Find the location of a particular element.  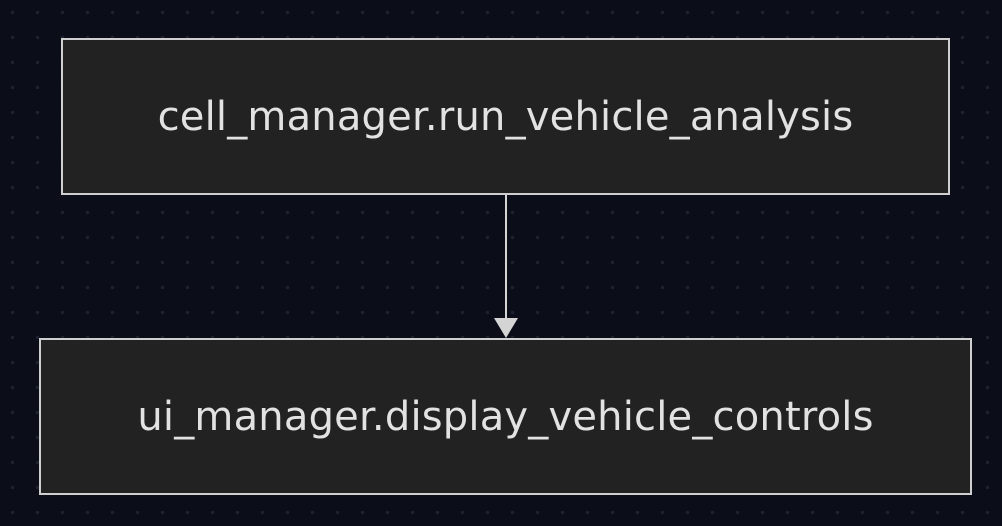

node-label-run-vehicle-analysis: cell_manager.run_vehicle_analysis is located at coordinates (505, 116).